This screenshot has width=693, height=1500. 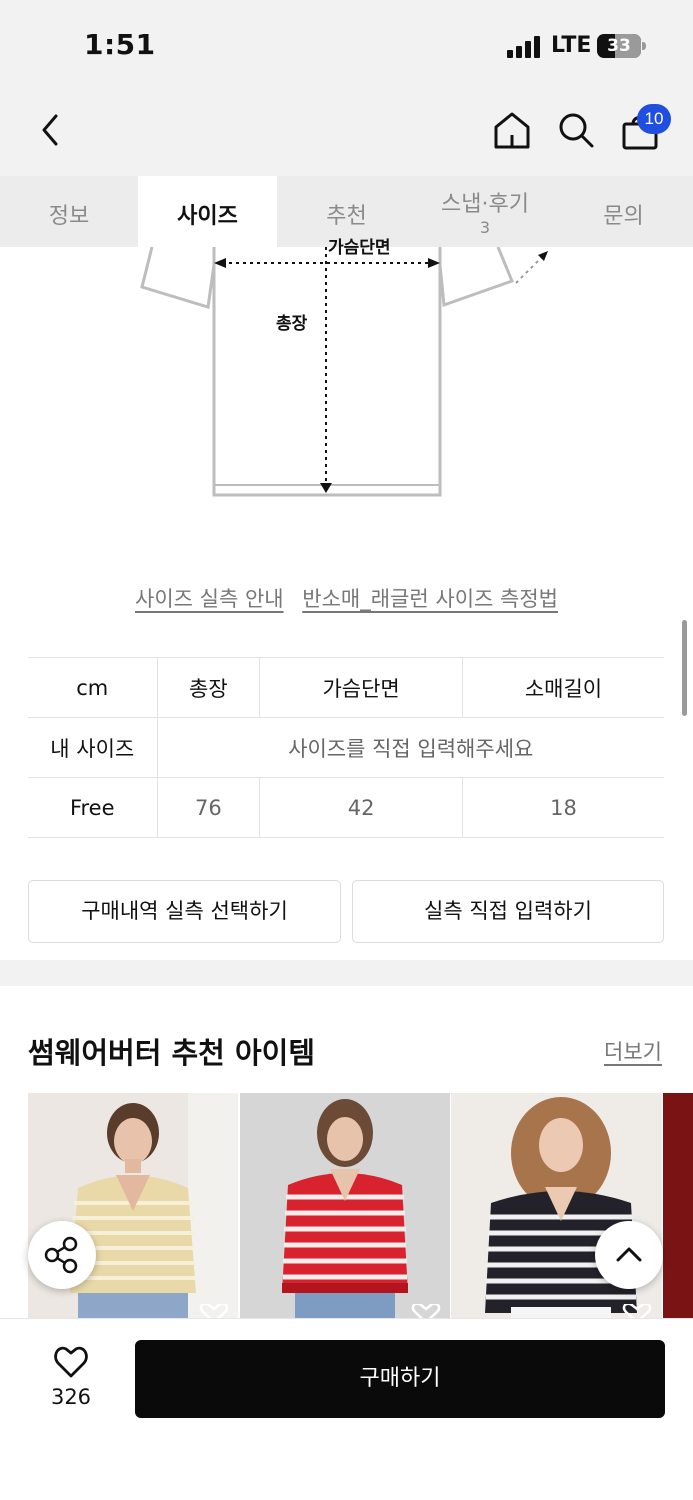 I want to click on status-time: 1:51, so click(x=120, y=44).